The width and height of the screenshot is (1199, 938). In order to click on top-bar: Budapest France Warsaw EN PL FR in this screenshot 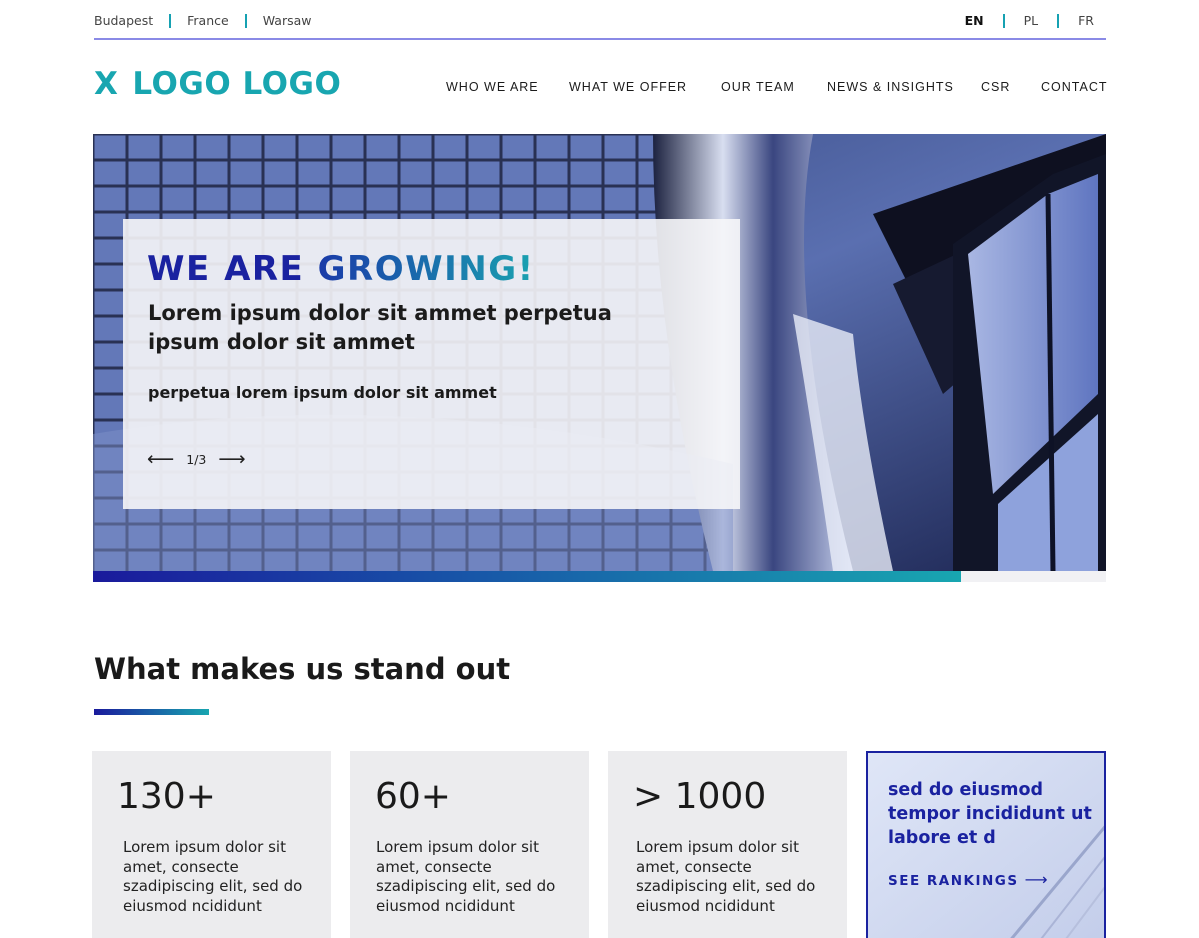, I will do `click(600, 20)`.